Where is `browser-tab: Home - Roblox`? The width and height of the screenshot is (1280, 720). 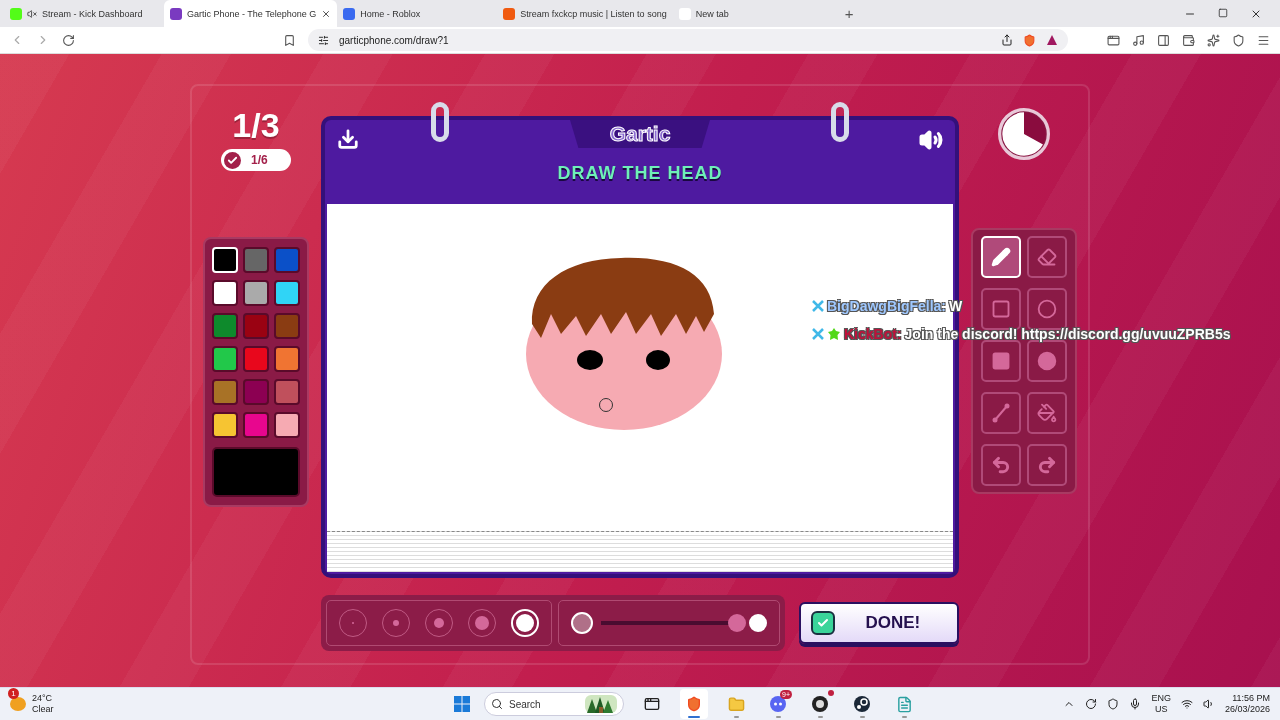 browser-tab: Home - Roblox is located at coordinates (417, 13).